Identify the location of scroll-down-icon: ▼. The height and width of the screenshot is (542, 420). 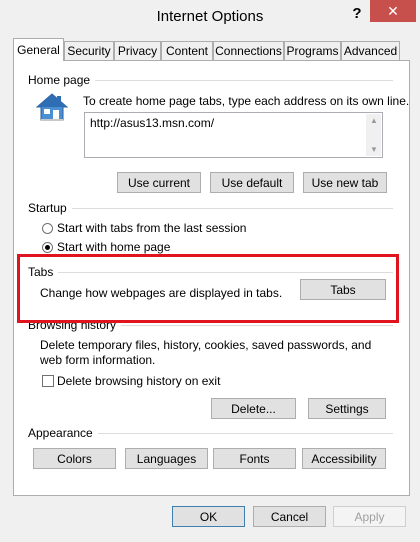
(374, 149).